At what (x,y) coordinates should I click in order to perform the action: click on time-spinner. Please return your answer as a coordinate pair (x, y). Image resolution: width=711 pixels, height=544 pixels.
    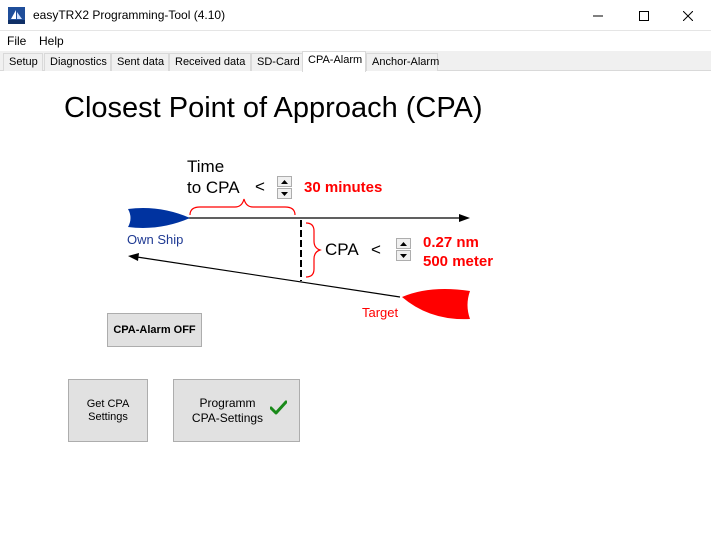
    Looking at the image, I should click on (284, 188).